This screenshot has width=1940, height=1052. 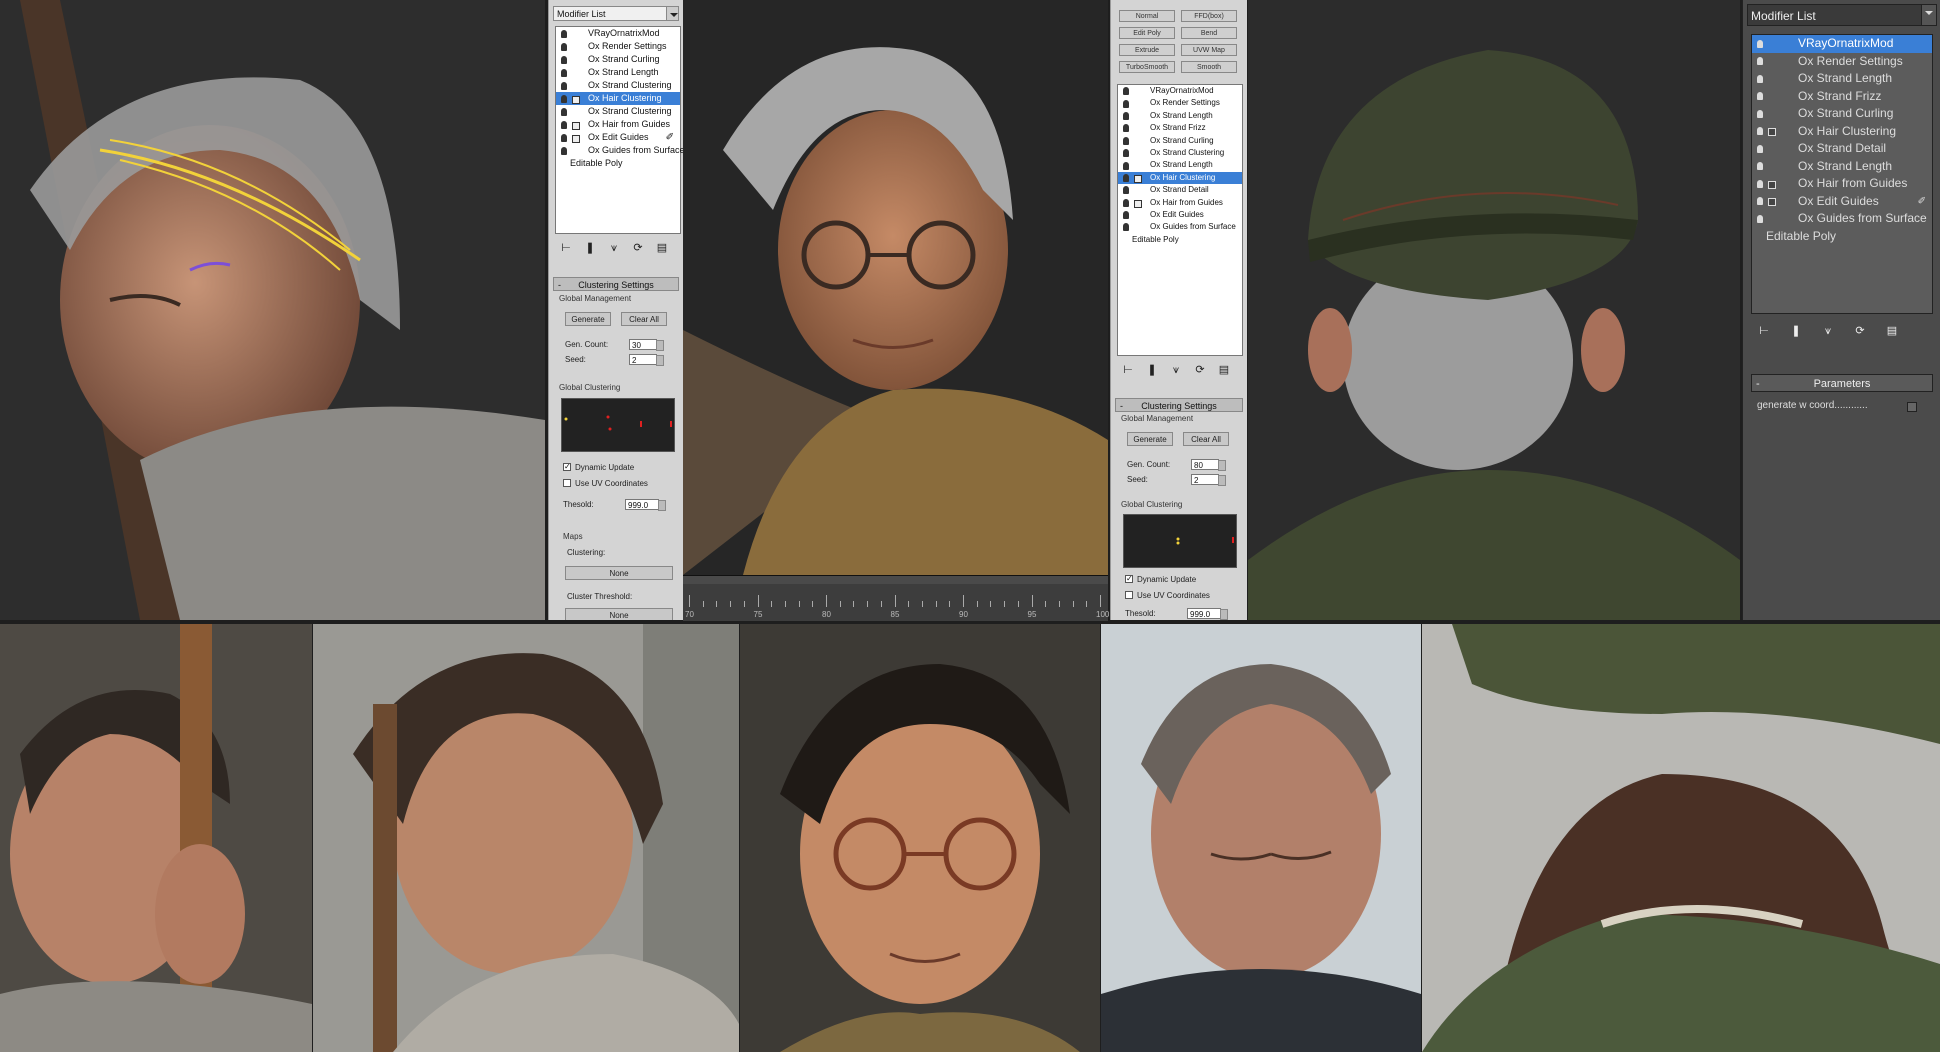 I want to click on time-slider-track, so click(x=895, y=580).